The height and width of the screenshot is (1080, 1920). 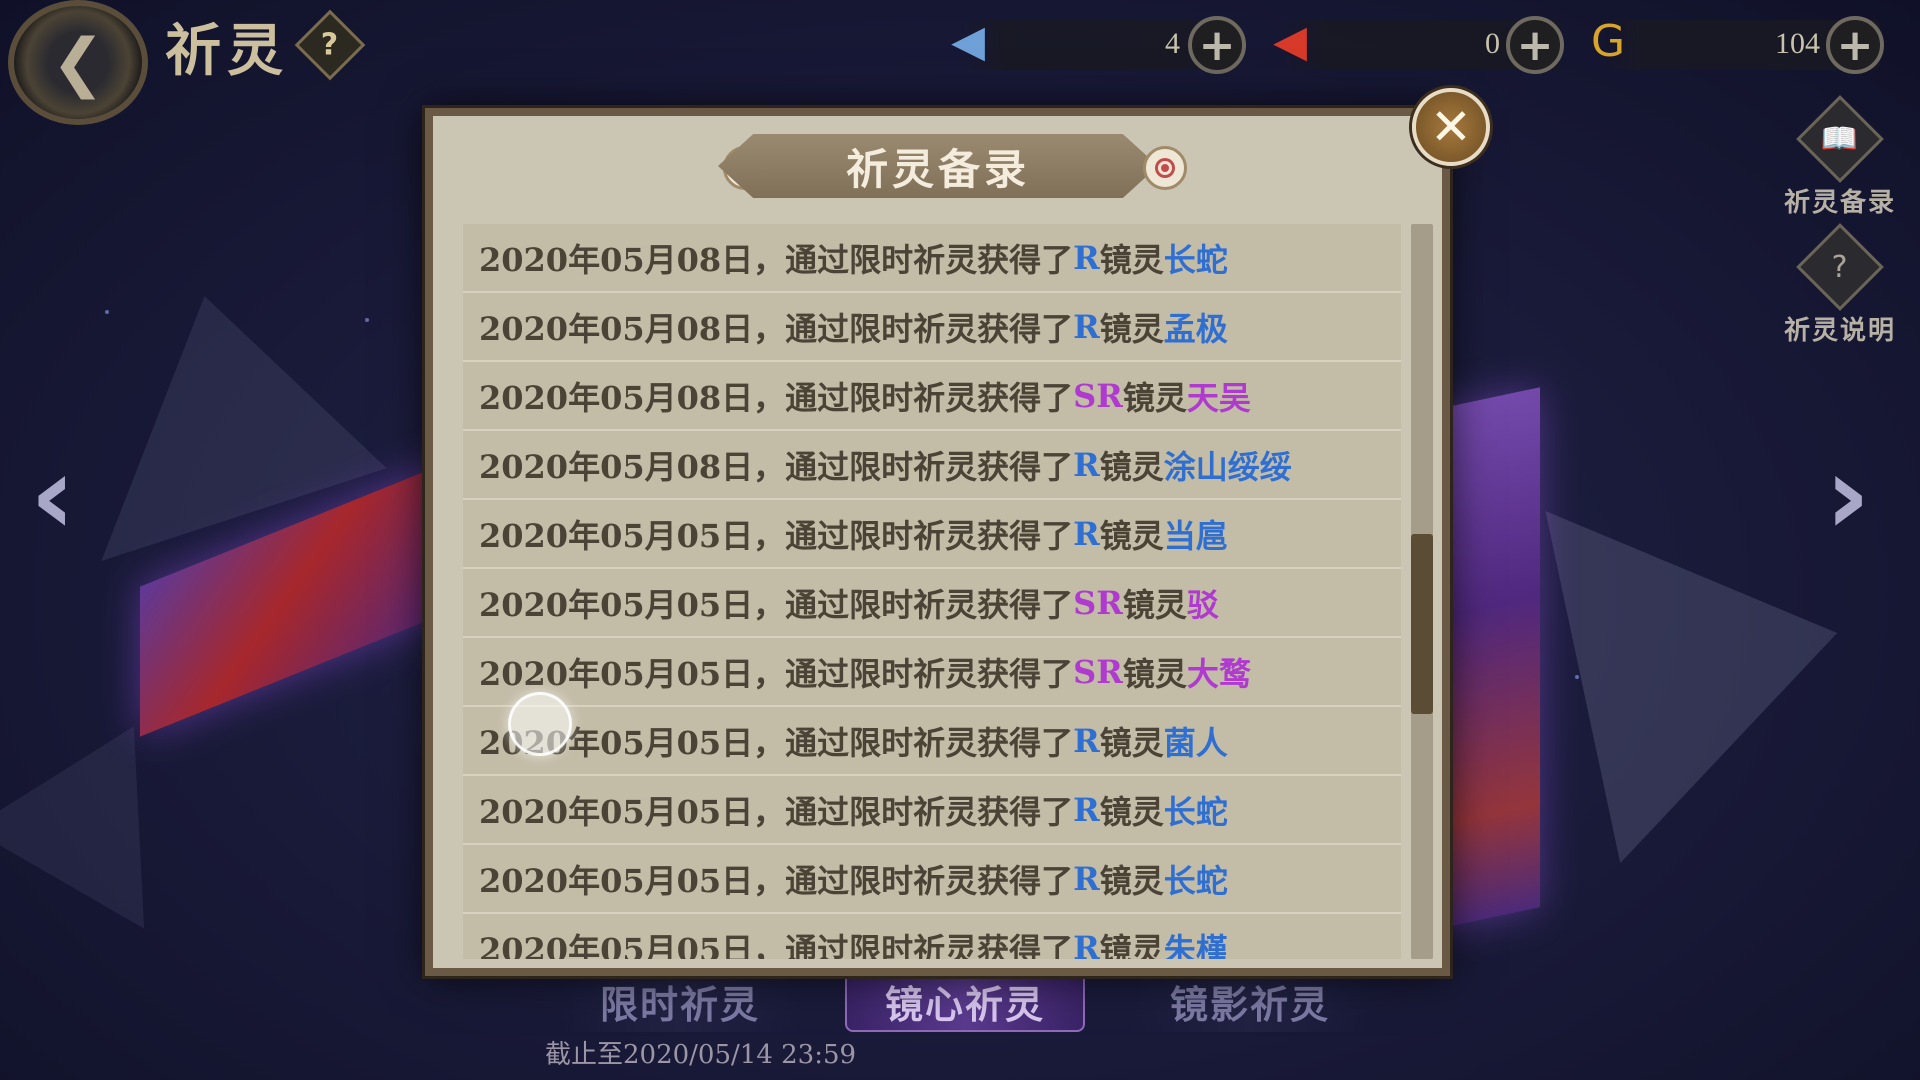 I want to click on question-icon: ?, so click(x=330, y=45).